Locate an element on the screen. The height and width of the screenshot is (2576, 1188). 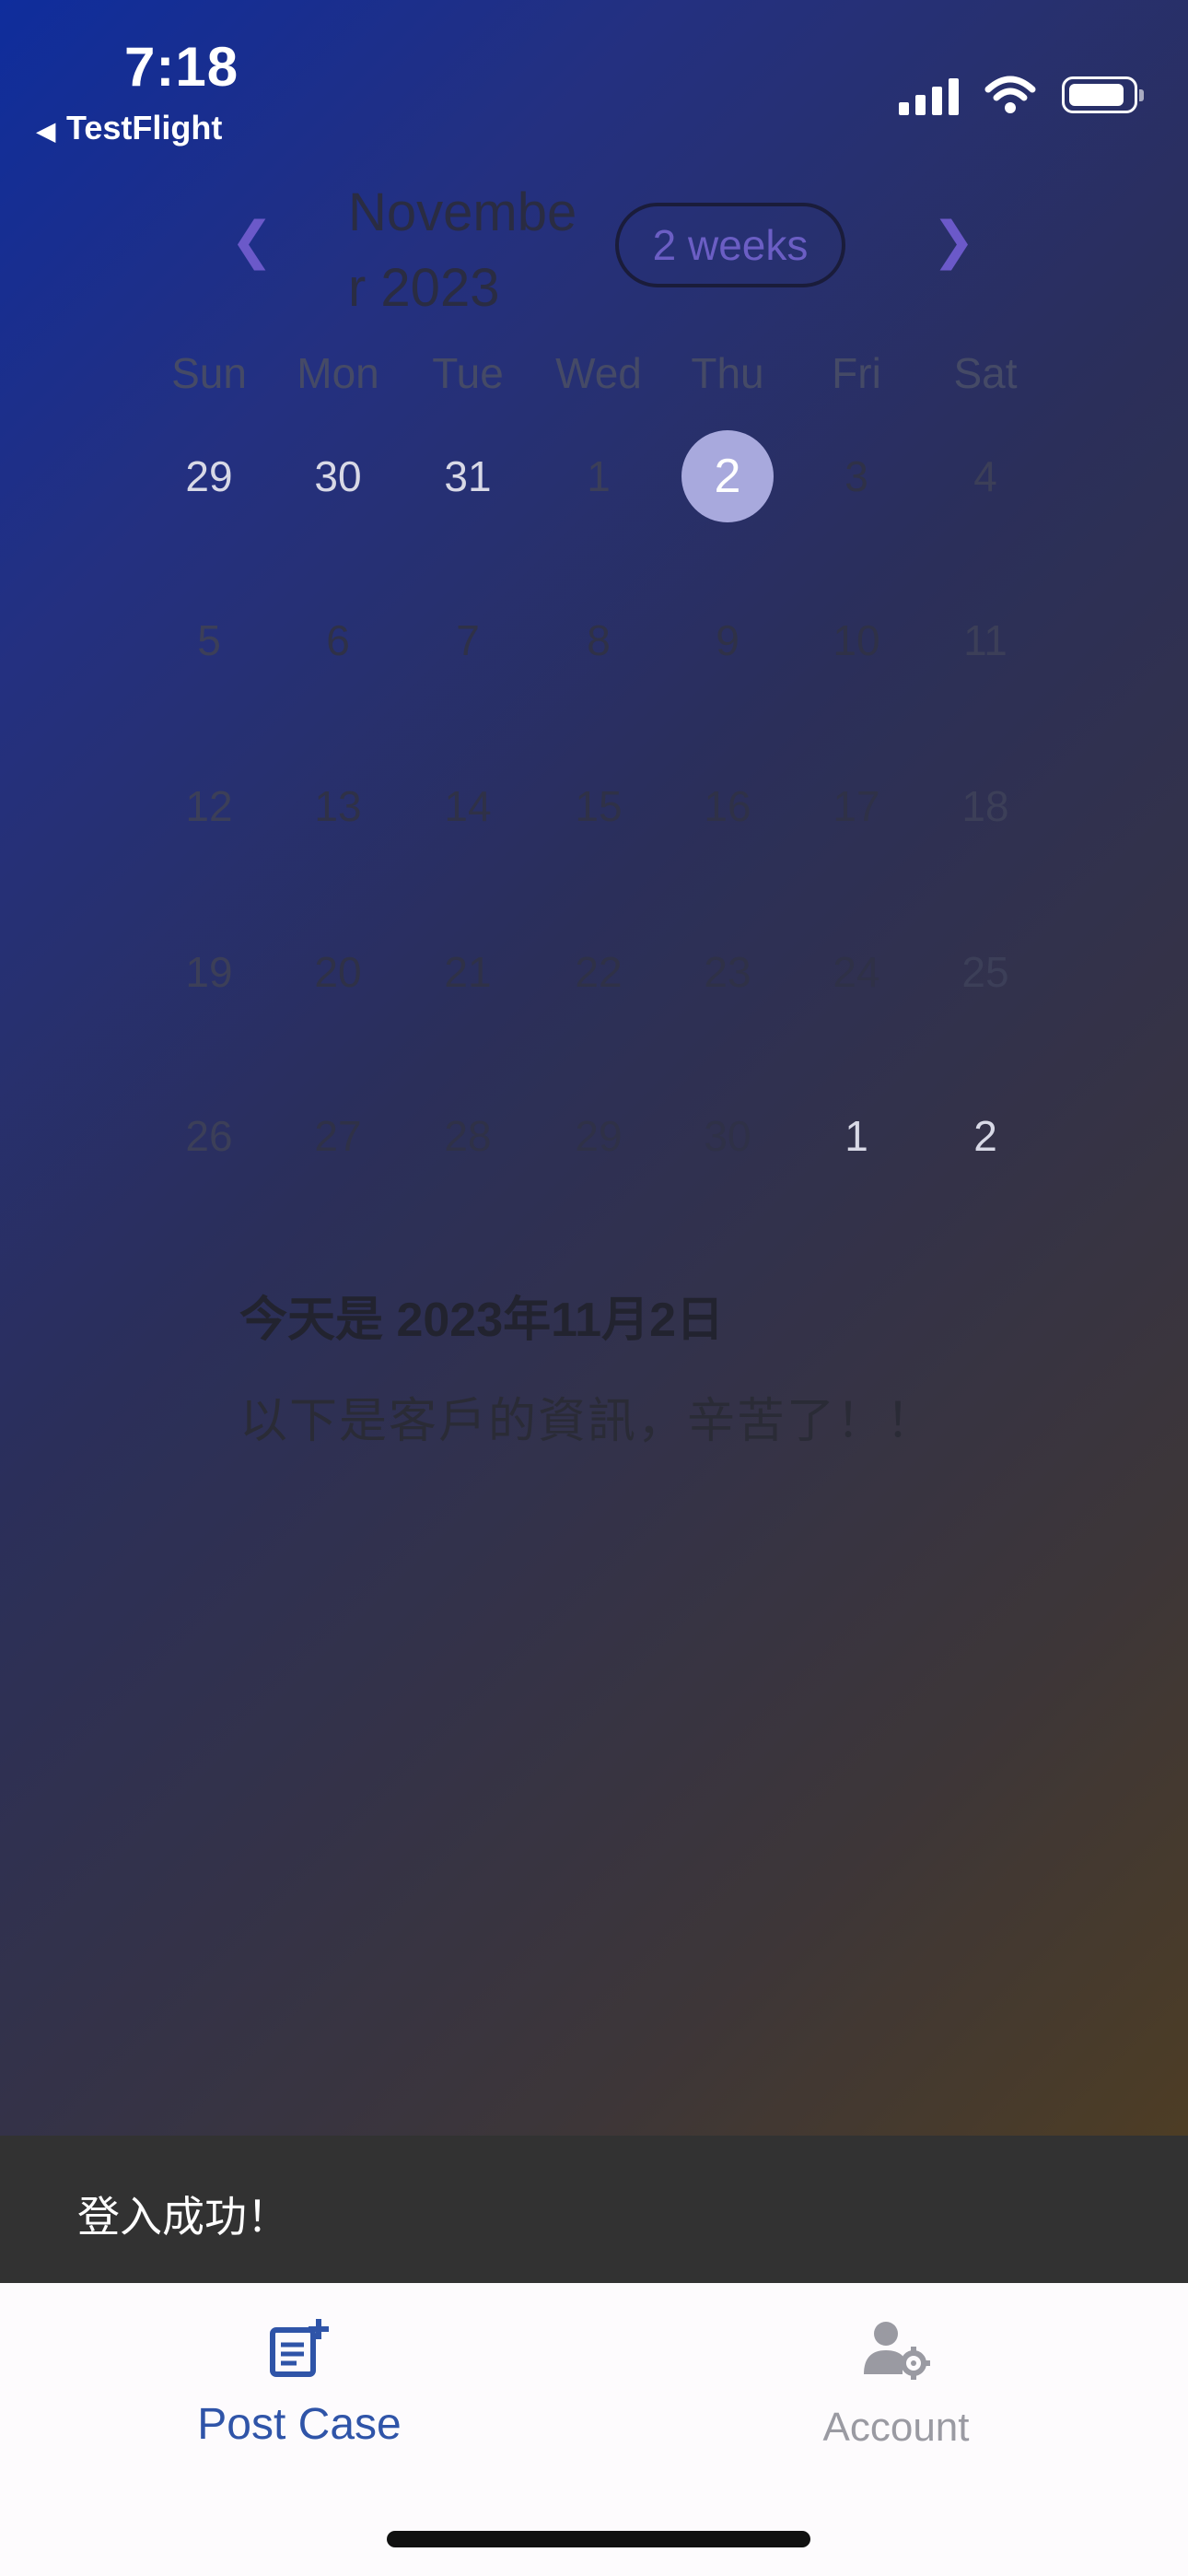
calendar-day: 13 is located at coordinates (338, 806).